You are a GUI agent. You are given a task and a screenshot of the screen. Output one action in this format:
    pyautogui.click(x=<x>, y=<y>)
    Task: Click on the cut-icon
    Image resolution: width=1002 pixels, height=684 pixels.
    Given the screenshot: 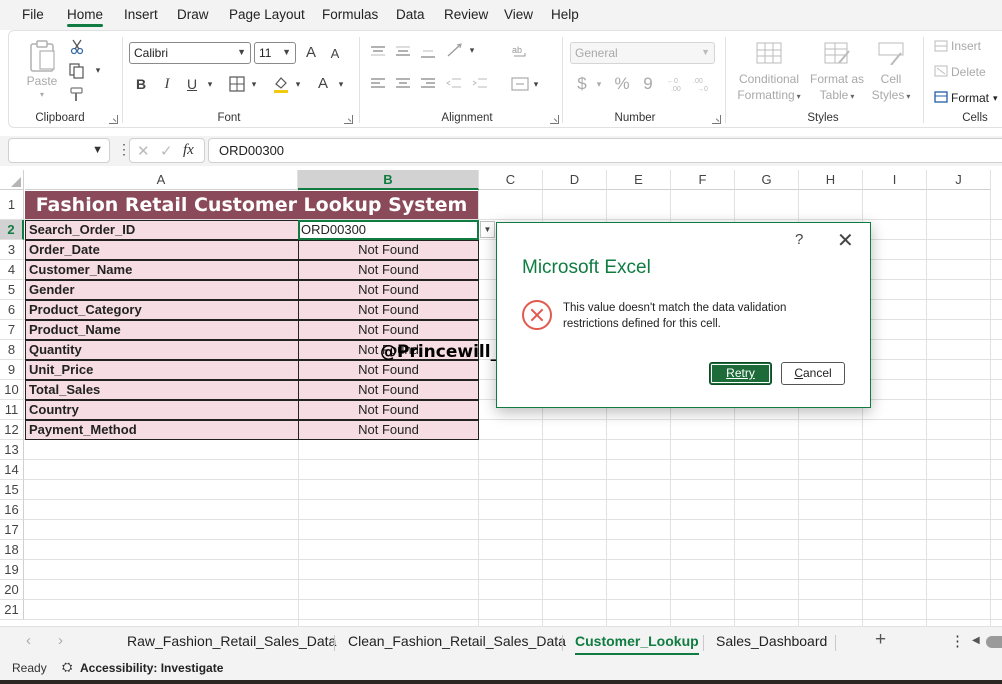 What is the action you would take?
    pyautogui.click(x=77, y=47)
    